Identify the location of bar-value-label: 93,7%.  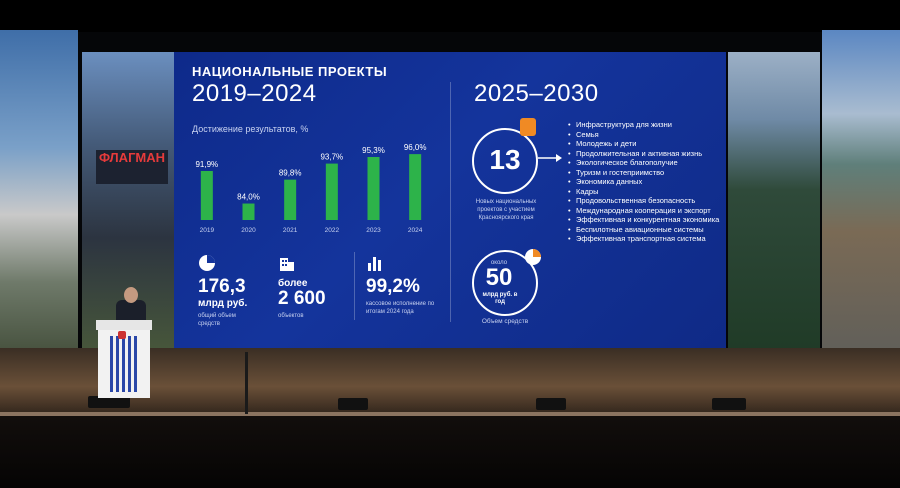
(331, 157).